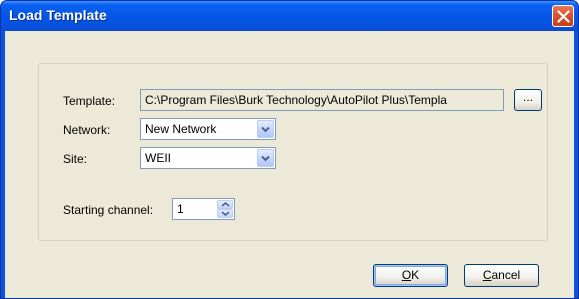  What do you see at coordinates (289, 16) in the screenshot?
I see `title-bar: Load Template` at bounding box center [289, 16].